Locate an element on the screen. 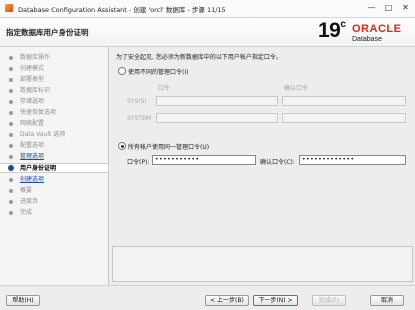 The image size is (415, 310). cancel-button: 取消 is located at coordinates (387, 300).